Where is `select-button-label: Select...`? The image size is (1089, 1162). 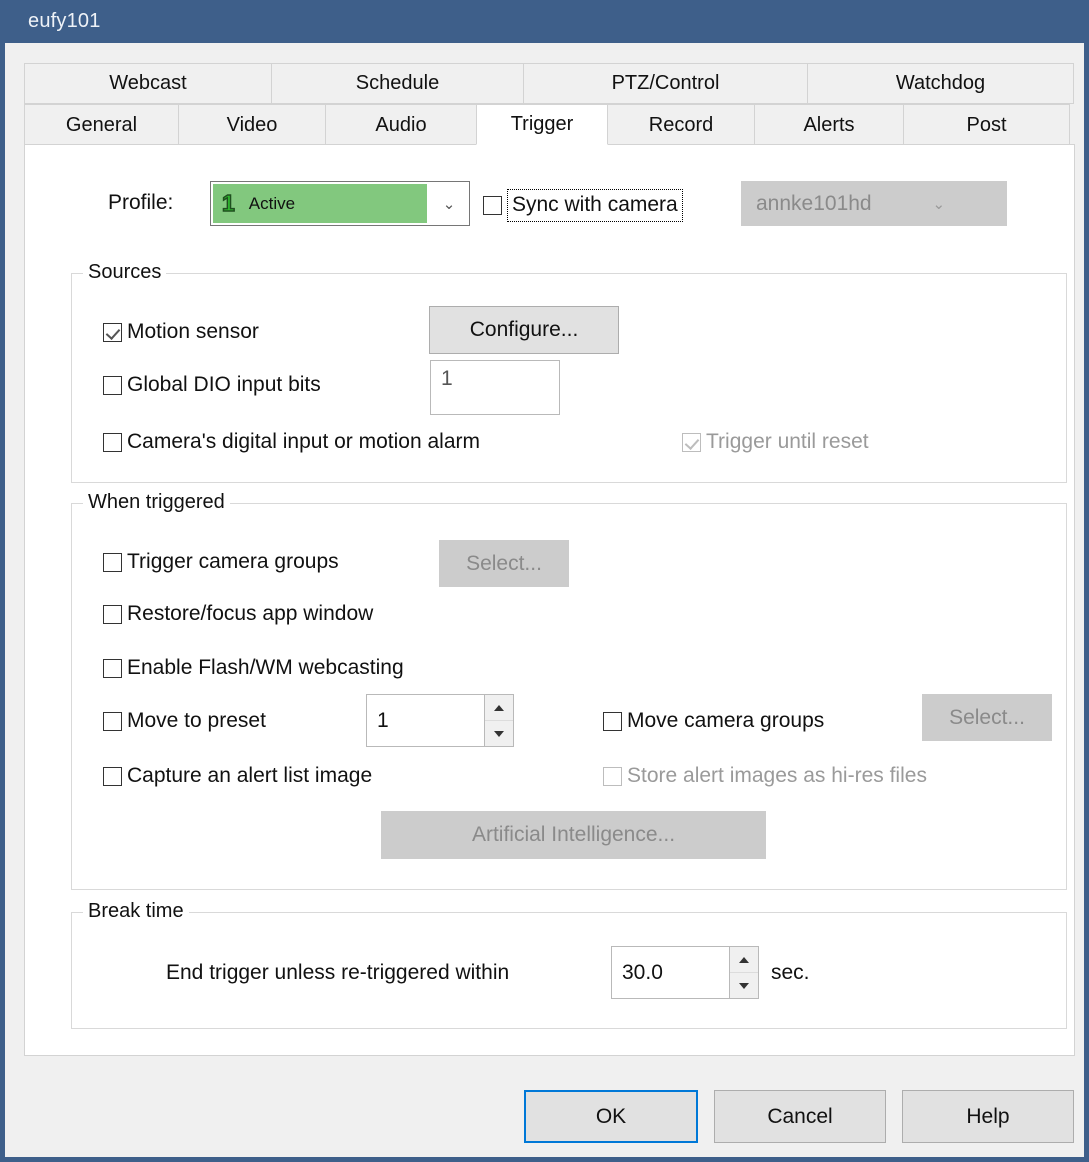
select-button-label: Select... is located at coordinates (504, 563).